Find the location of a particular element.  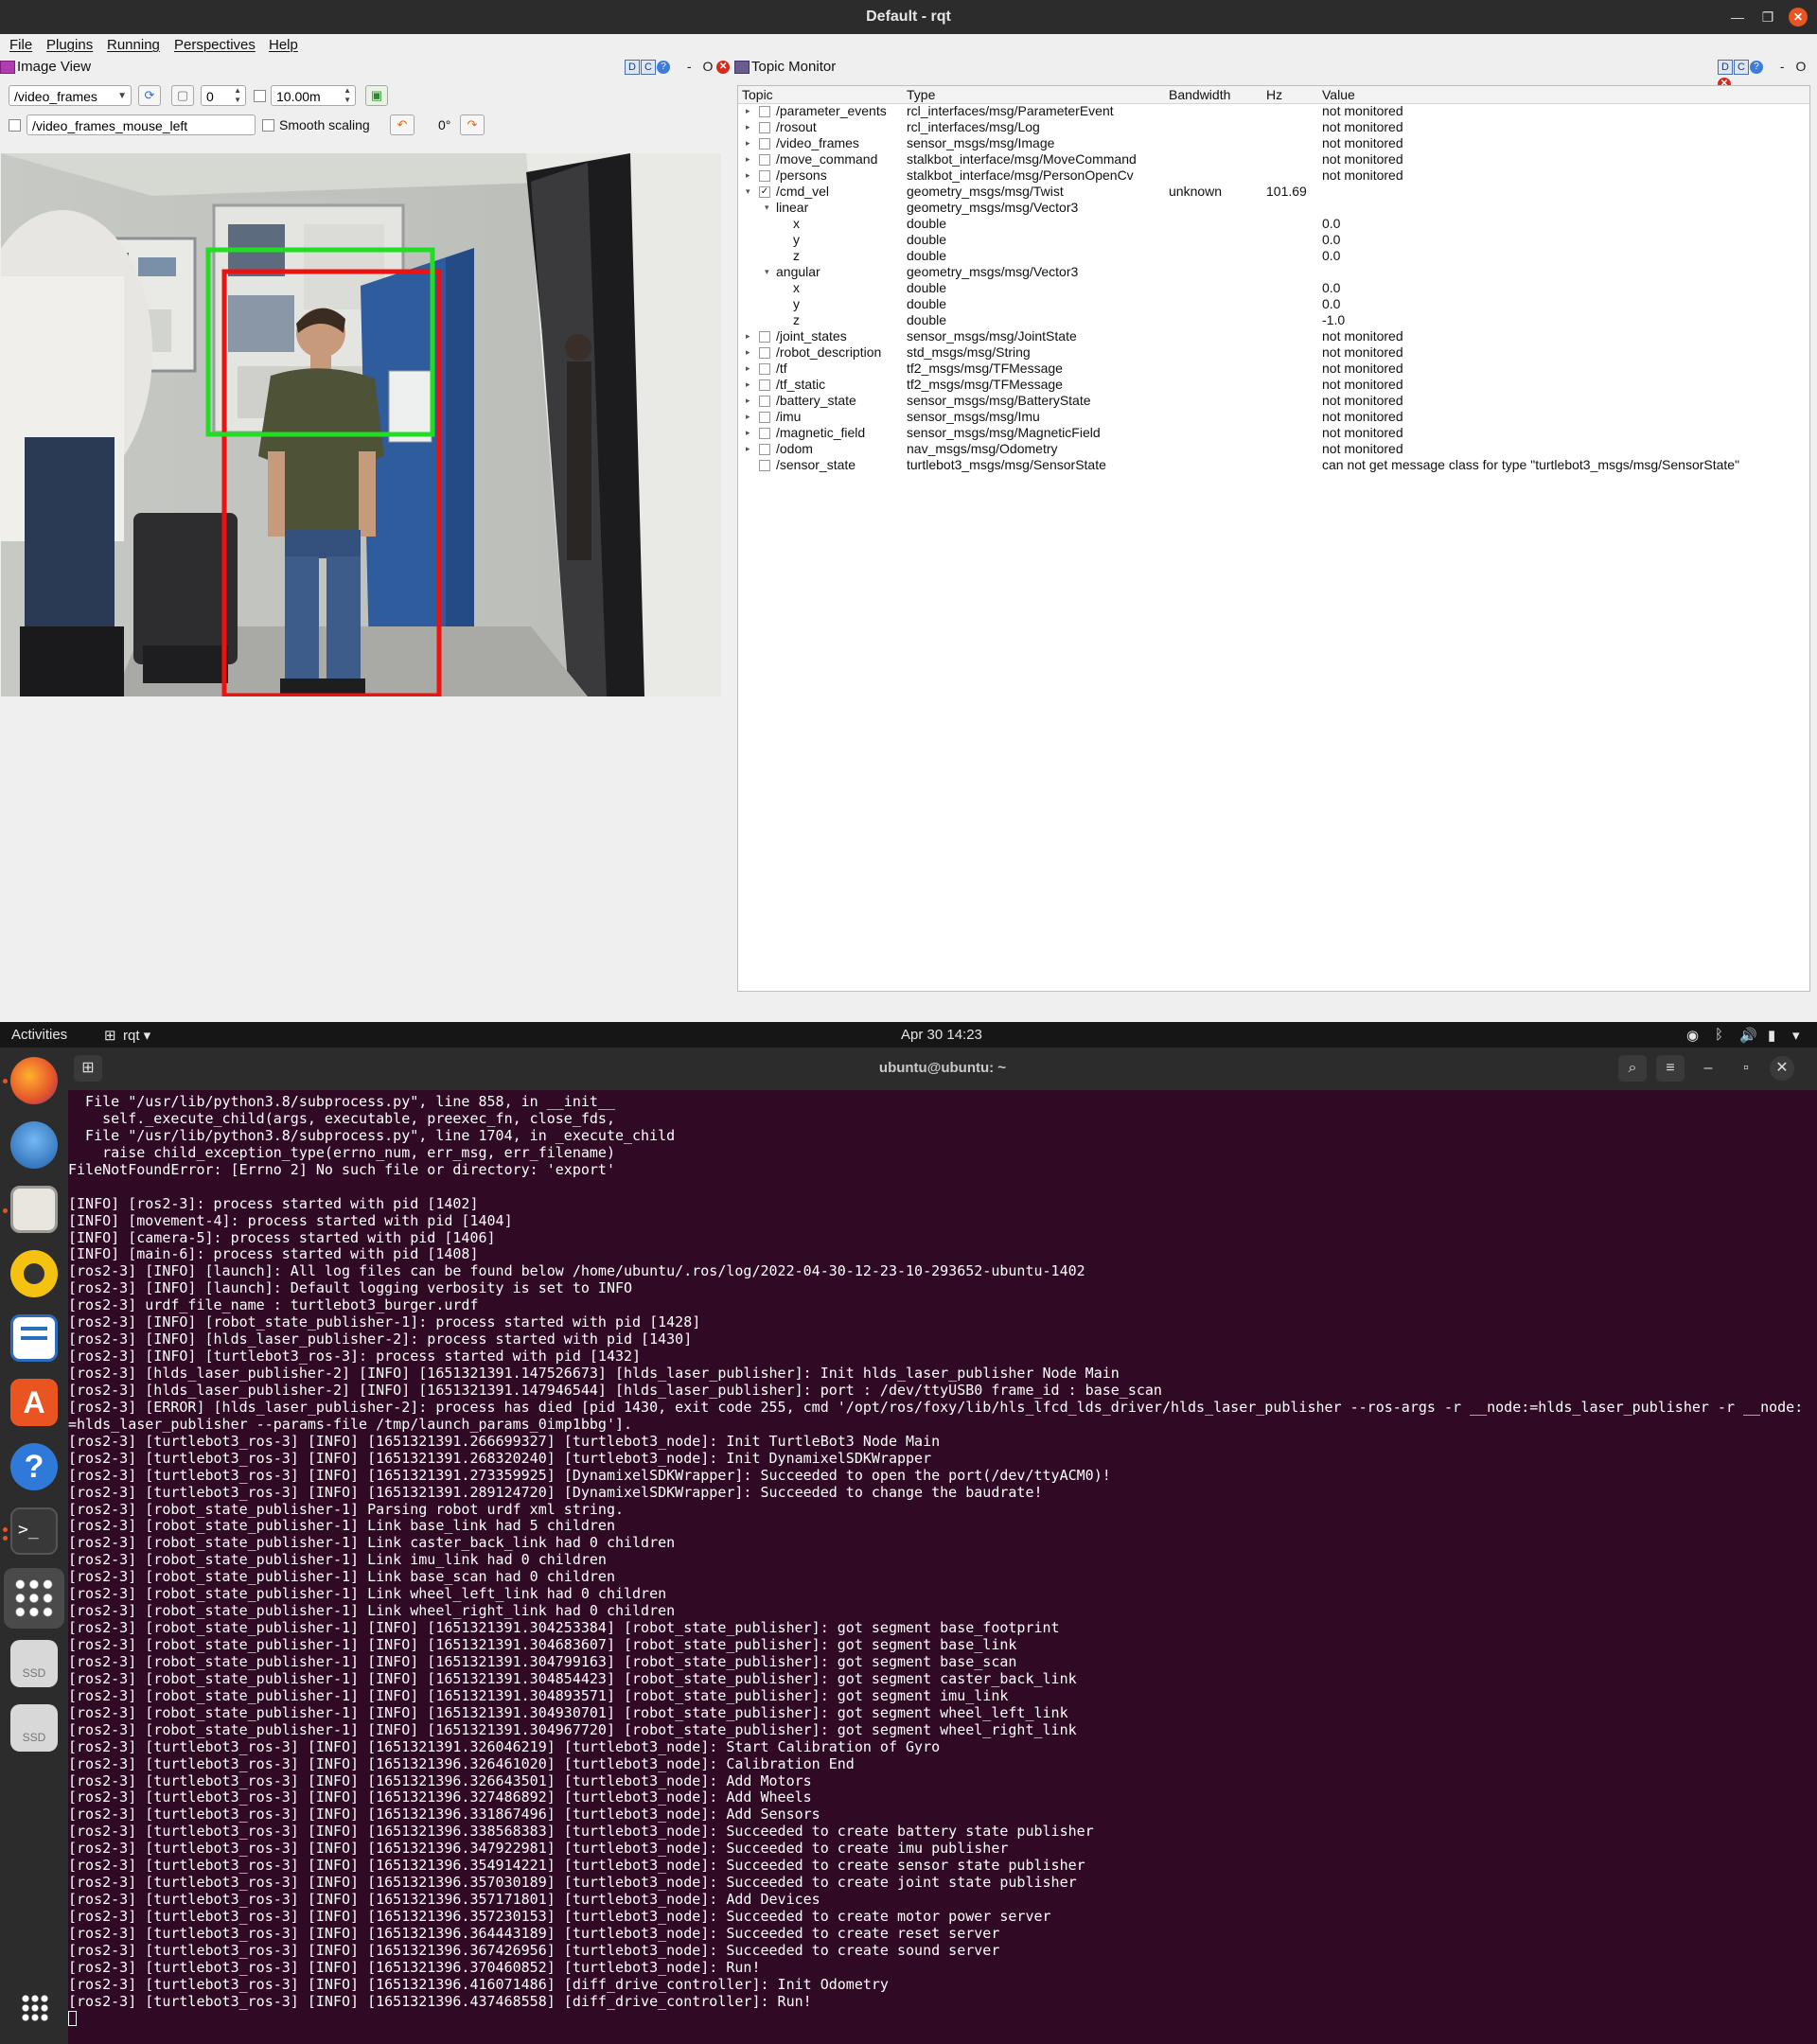

table-row: z double 0.0 is located at coordinates (1274, 256).